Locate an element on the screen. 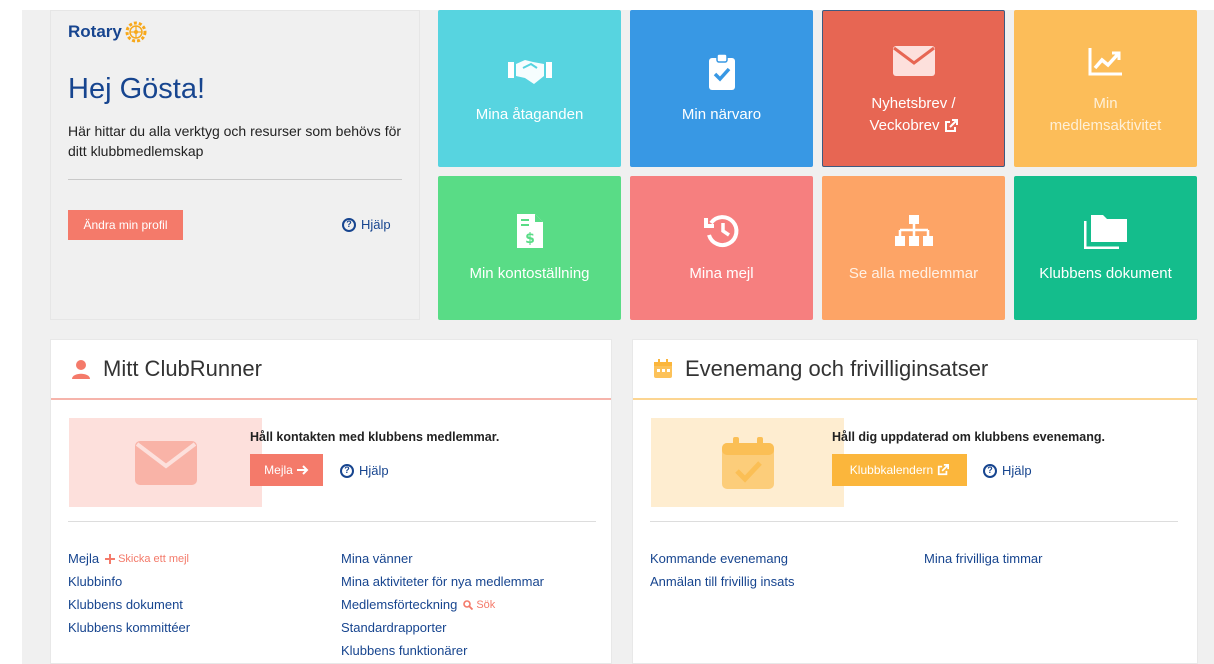 Image resolution: width=1214 pixels, height=664 pixels. search-link: Sök is located at coordinates (479, 605).